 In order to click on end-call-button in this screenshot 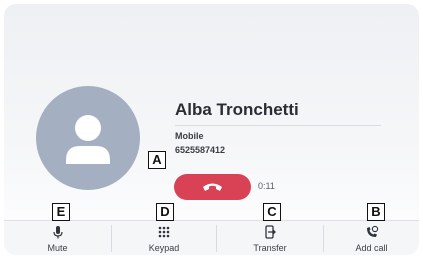, I will do `click(212, 187)`.